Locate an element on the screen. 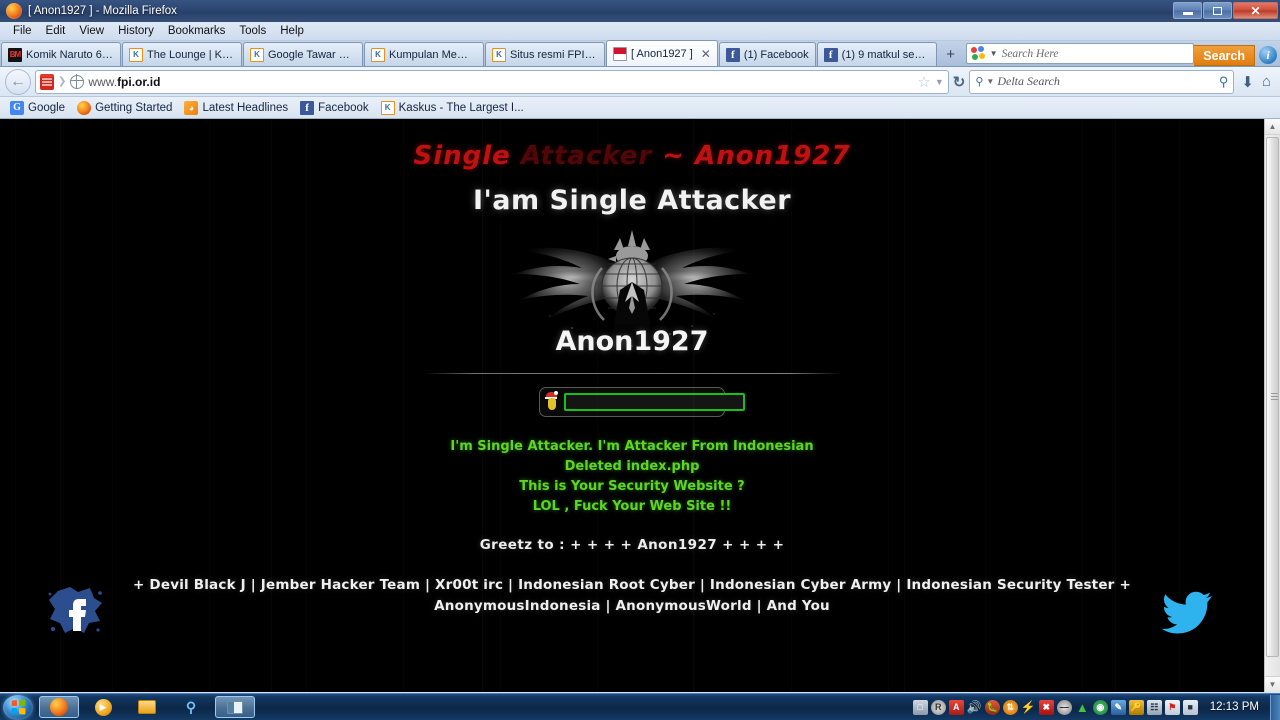 This screenshot has width=1280, height=720. menu-item-edit: Edit is located at coordinates (56, 31).